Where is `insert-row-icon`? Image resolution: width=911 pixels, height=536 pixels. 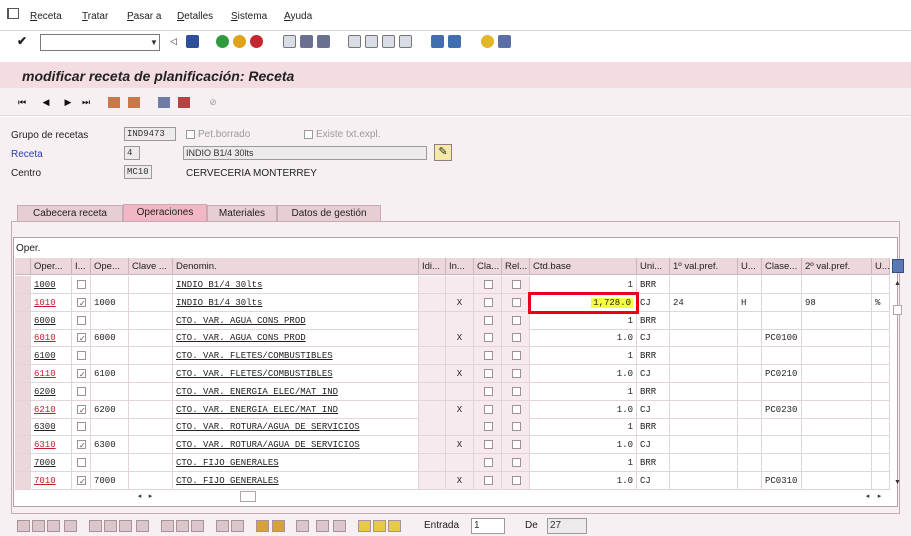 insert-row-icon is located at coordinates (95, 526).